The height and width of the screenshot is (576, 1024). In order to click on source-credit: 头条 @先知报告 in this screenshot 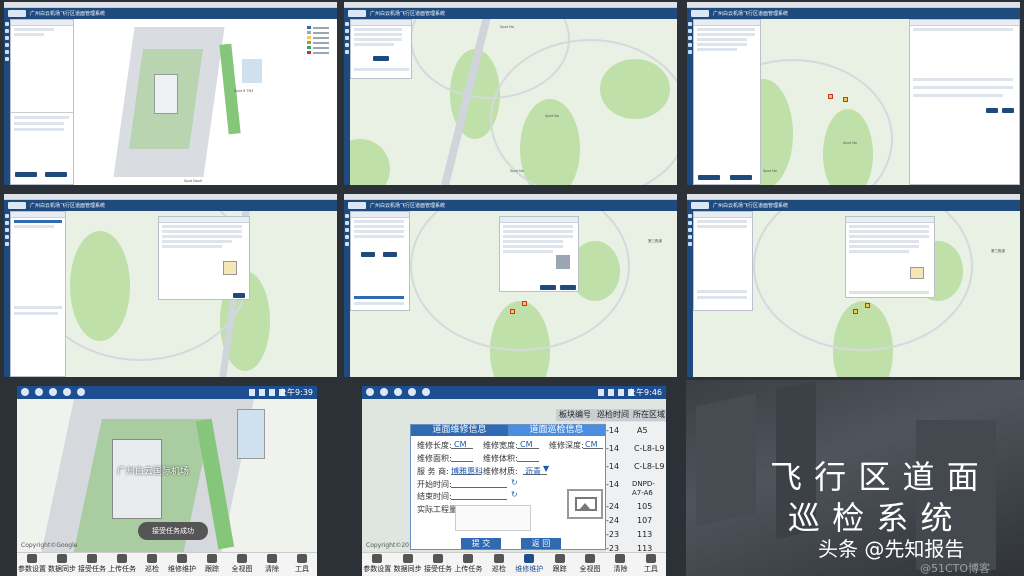, I will do `click(891, 549)`.